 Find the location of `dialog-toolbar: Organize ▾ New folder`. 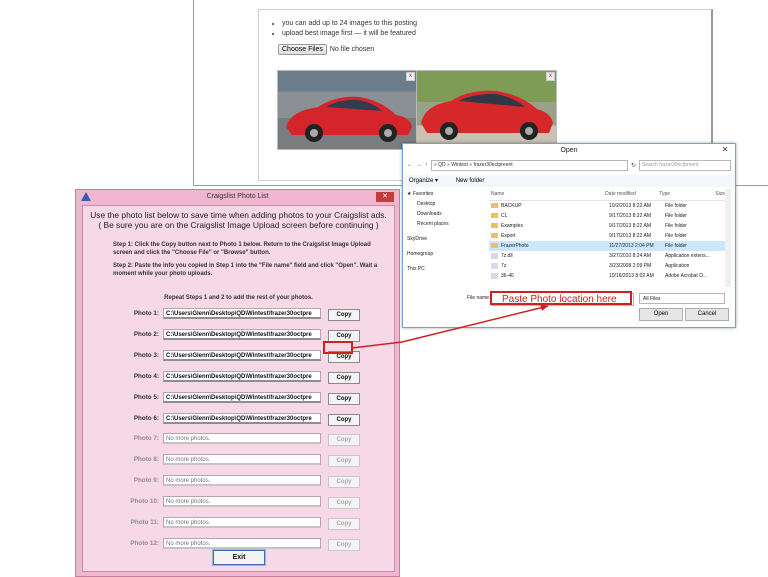

dialog-toolbar: Organize ▾ New folder is located at coordinates (569, 181).